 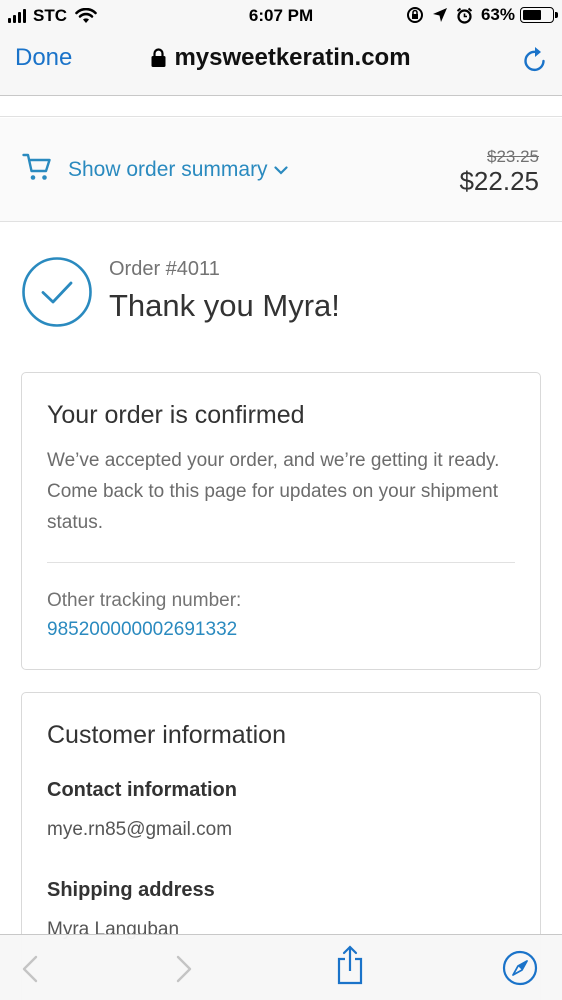 I want to click on back-icon, so click(x=30, y=969).